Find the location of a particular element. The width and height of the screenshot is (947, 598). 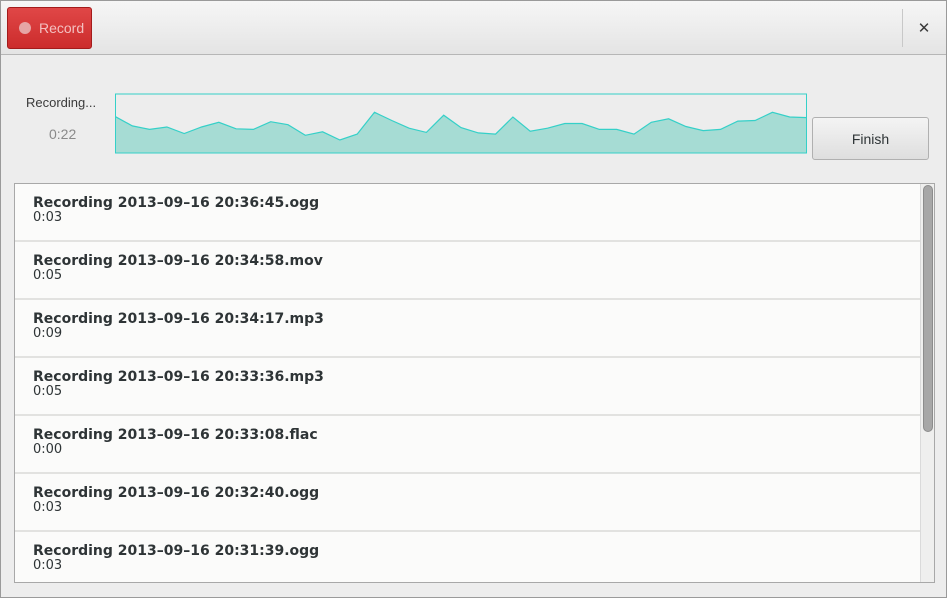

recording-name: Recording 2013–09–16 20:33:08.flac is located at coordinates (175, 435).